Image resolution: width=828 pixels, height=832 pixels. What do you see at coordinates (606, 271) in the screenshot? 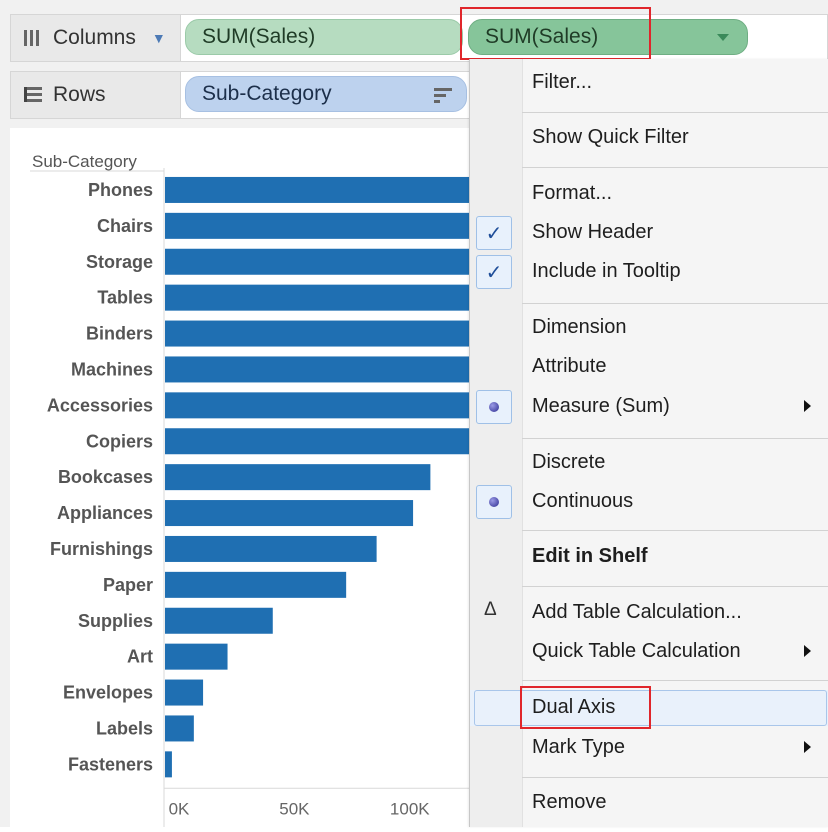
I see `menu-item-label: Include in Tooltip` at bounding box center [606, 271].